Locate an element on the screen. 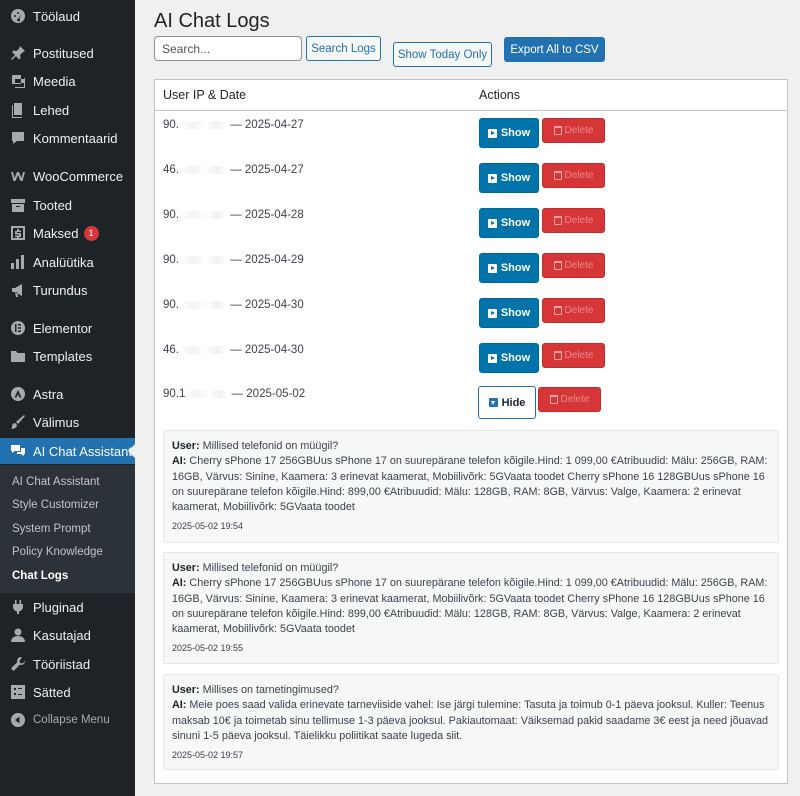 Image resolution: width=800 pixels, height=796 pixels. user-icon is located at coordinates (18, 635).